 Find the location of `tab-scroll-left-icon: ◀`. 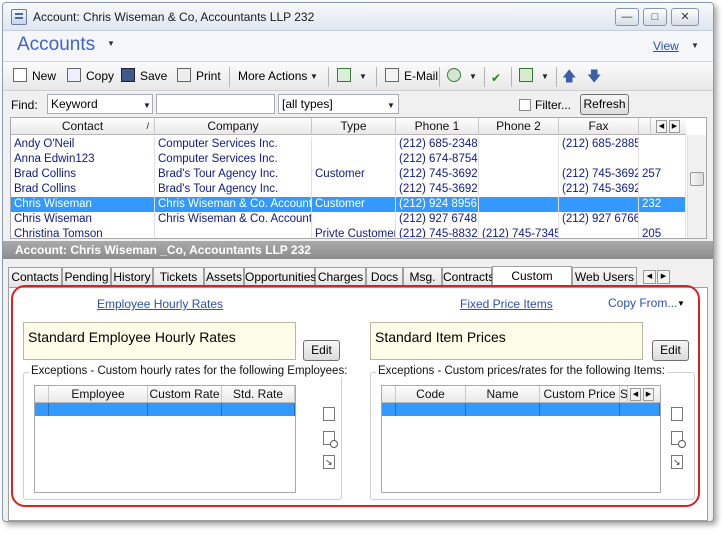

tab-scroll-left-icon: ◀ is located at coordinates (649, 277).